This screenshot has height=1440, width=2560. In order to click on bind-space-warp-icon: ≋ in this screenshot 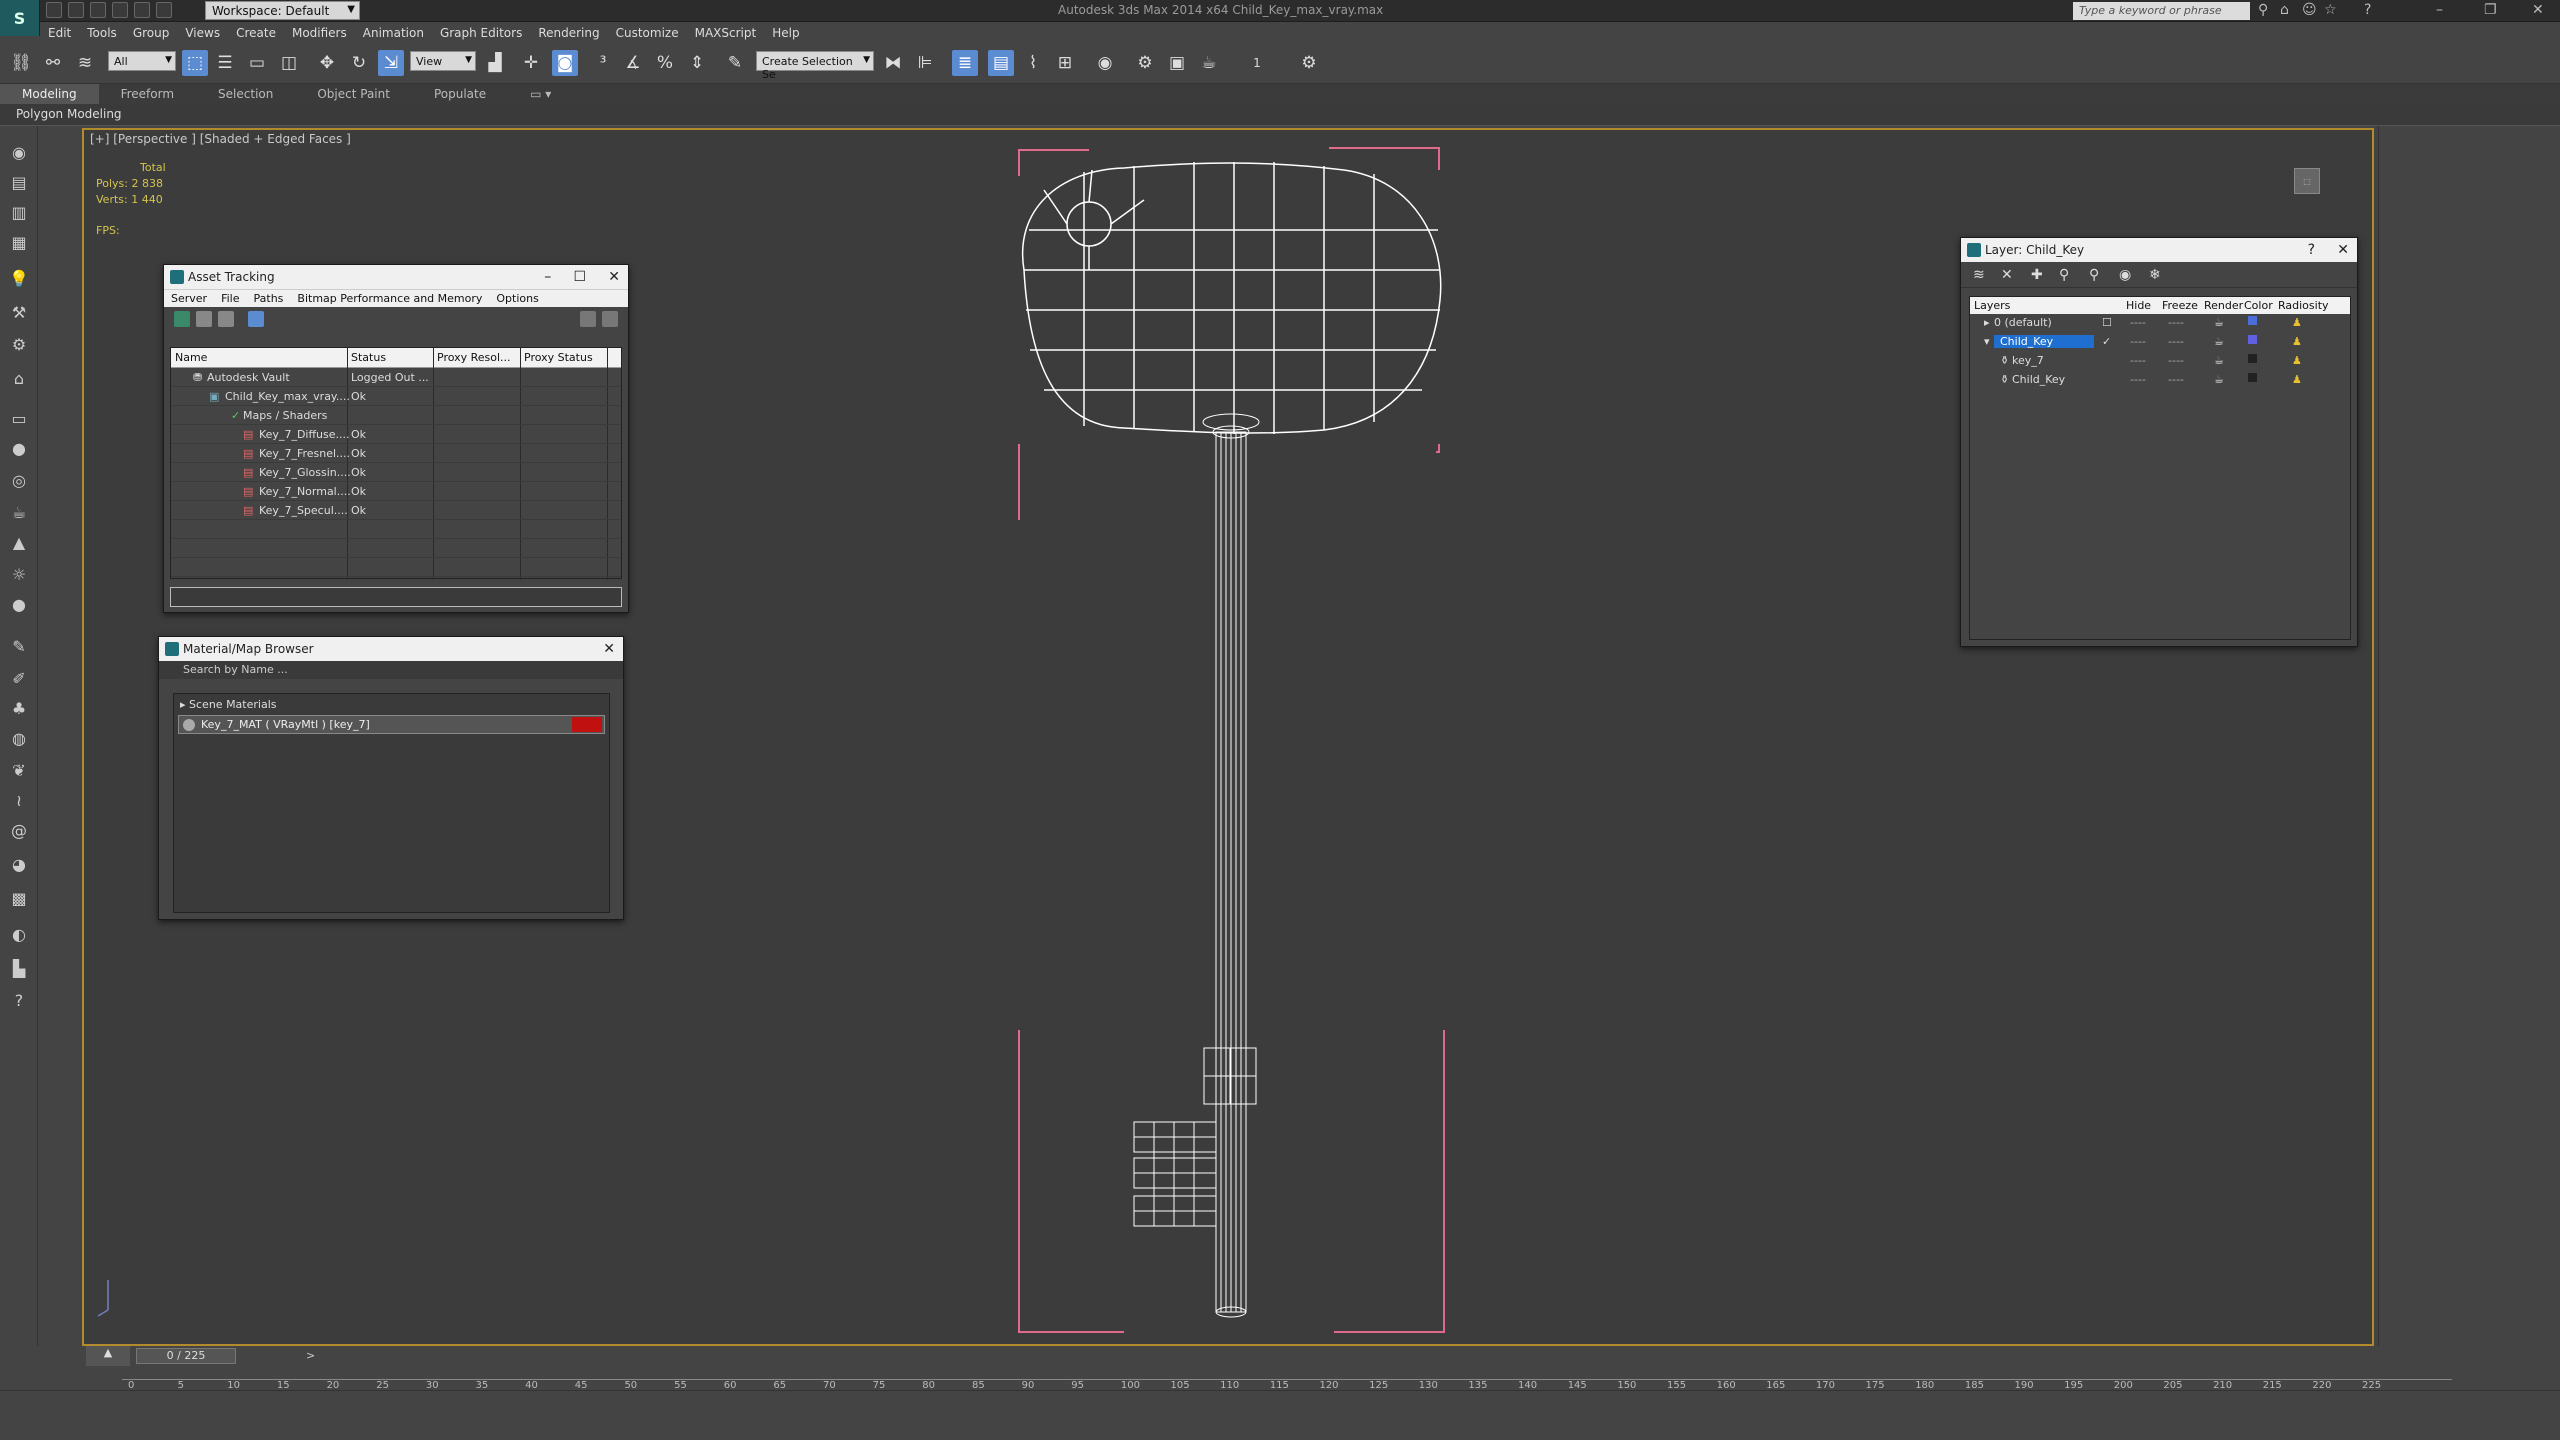, I will do `click(85, 63)`.